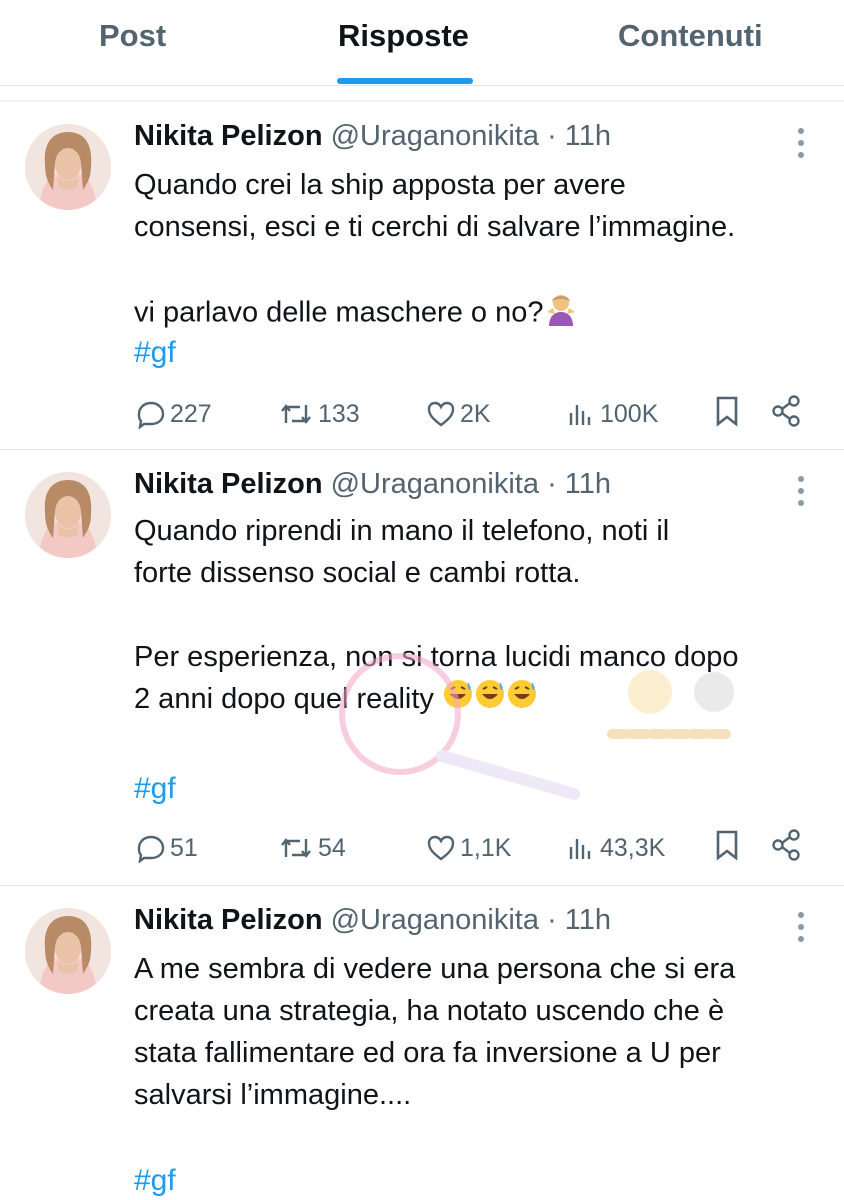 The width and height of the screenshot is (844, 1200). I want to click on tweet-line: Quando crei la ship apposta per avere, so click(380, 185).